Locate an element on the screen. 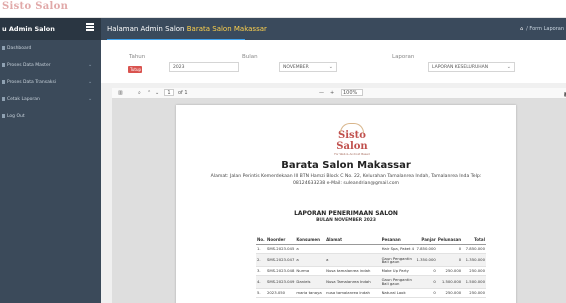  next-page-icon: ⌄ is located at coordinates (157, 93).